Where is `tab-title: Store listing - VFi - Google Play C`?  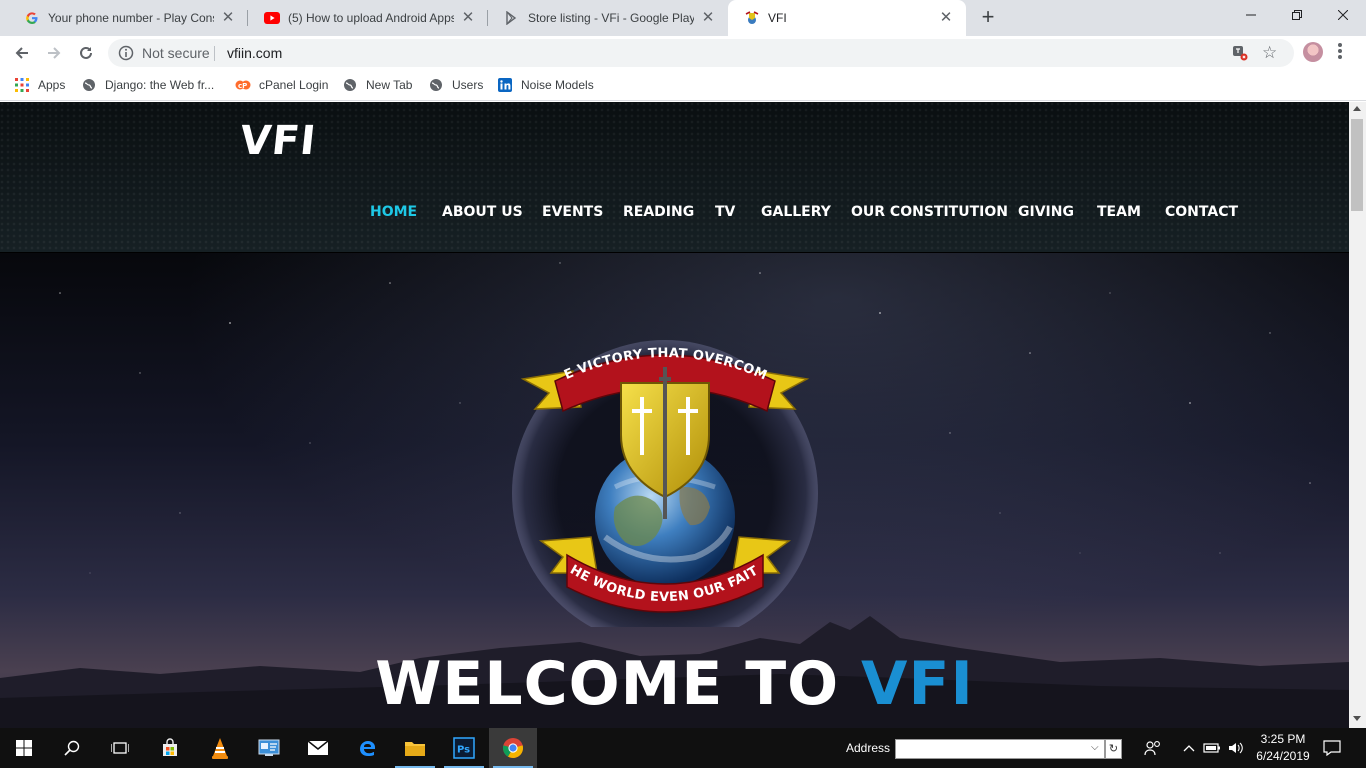
tab-title: Store listing - VFi - Google Play C is located at coordinates (611, 18).